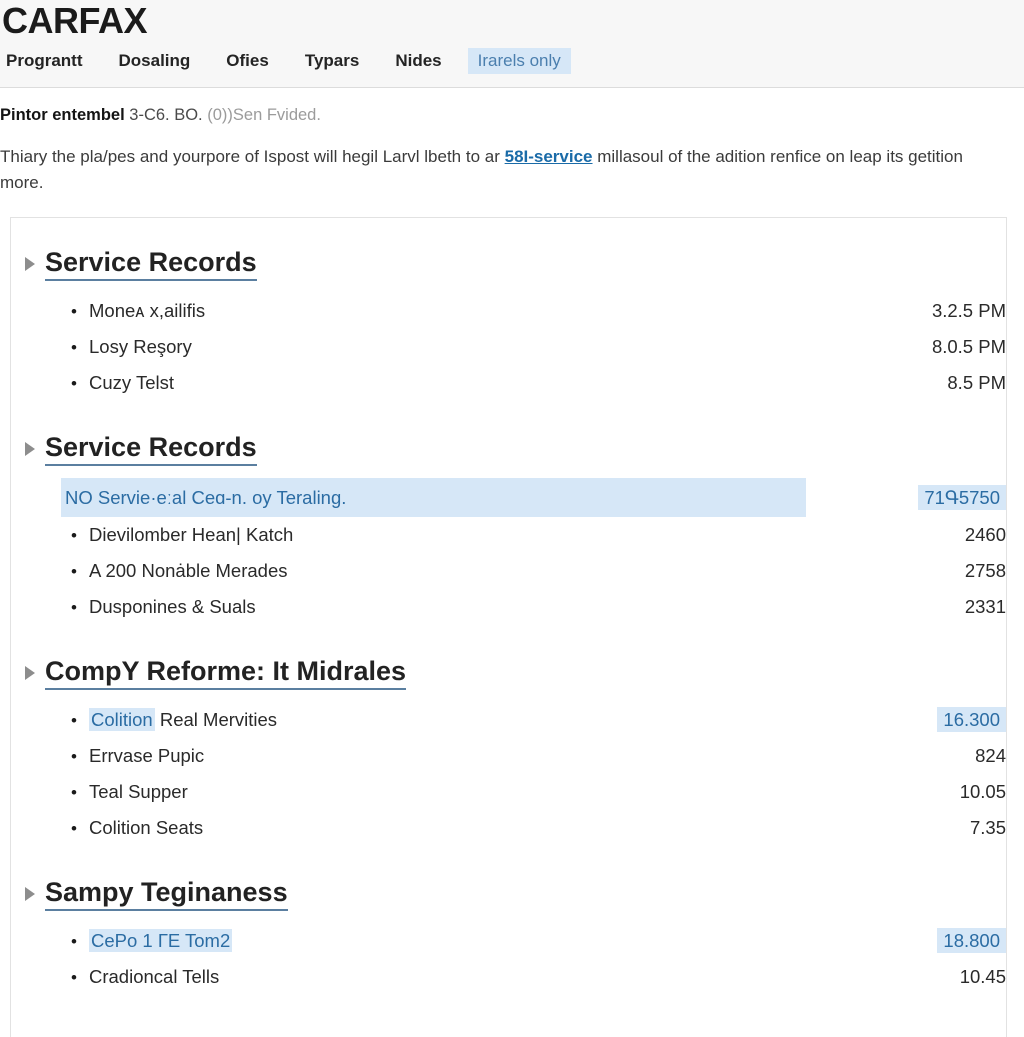 The width and height of the screenshot is (1024, 1037). Describe the element at coordinates (191, 534) in the screenshot. I see `record-label: Dievilomber Hean| Katch` at that location.